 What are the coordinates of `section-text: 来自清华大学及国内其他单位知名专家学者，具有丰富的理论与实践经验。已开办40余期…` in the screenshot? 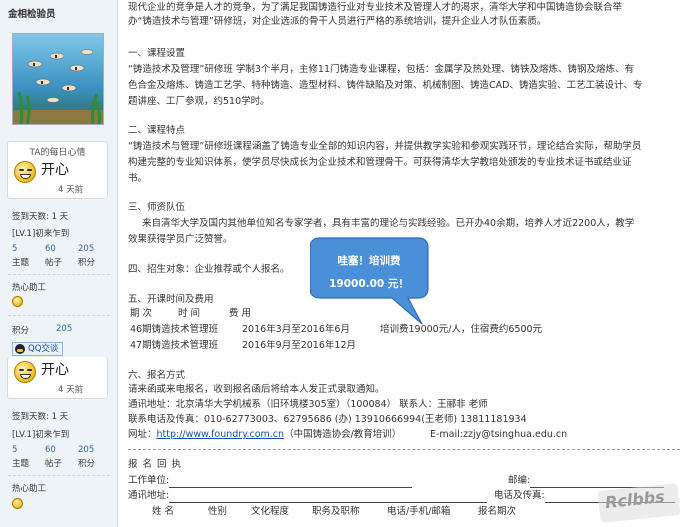 It's located at (388, 223).